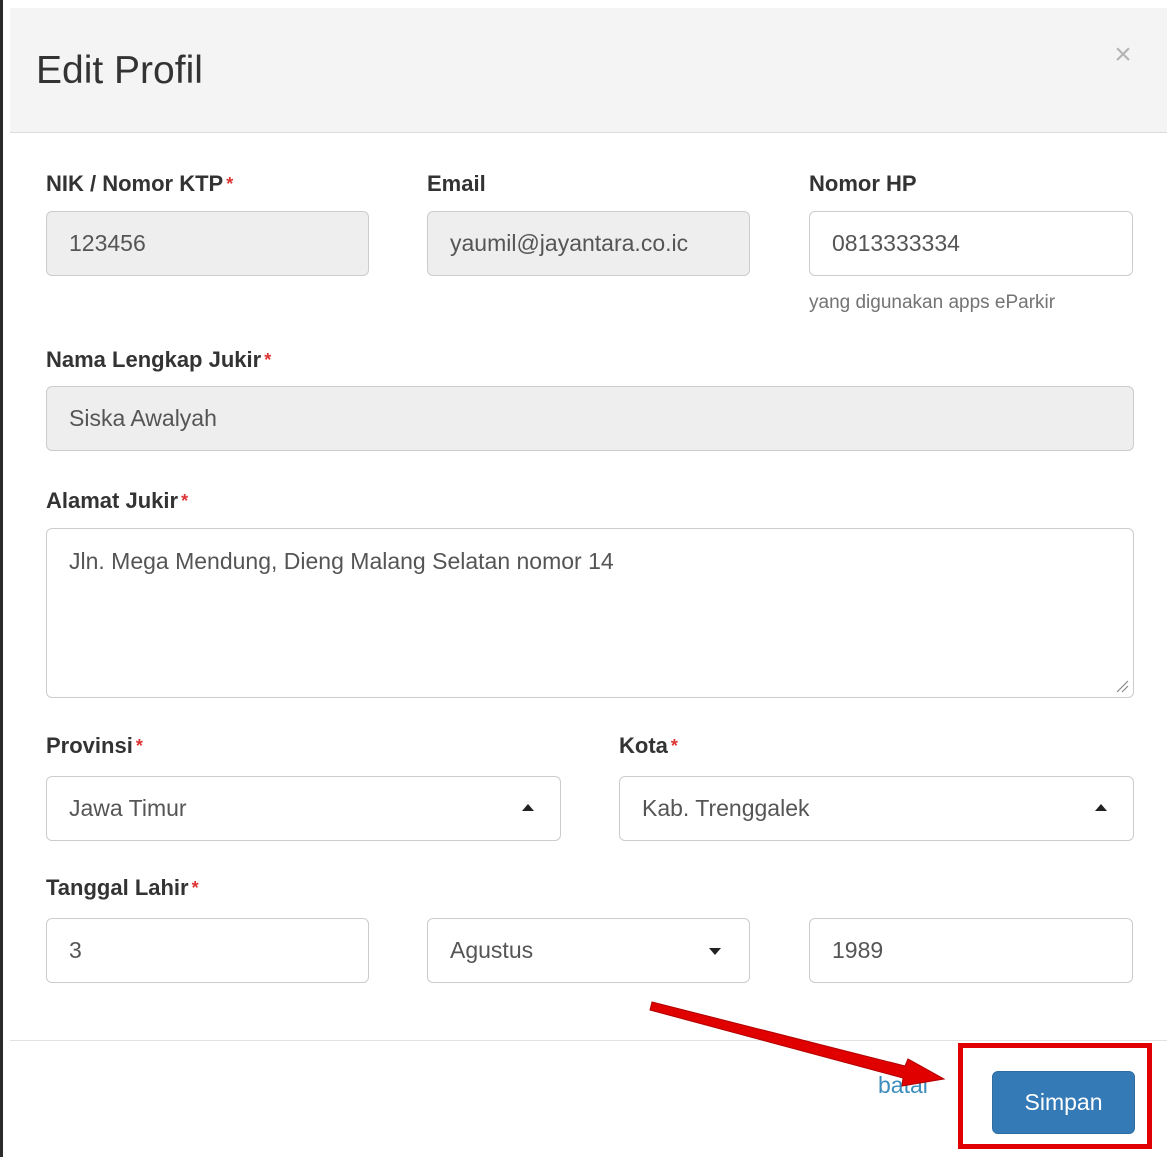 The image size is (1167, 1157). Describe the element at coordinates (492, 950) in the screenshot. I see `birth-month-value: Agustus` at that location.